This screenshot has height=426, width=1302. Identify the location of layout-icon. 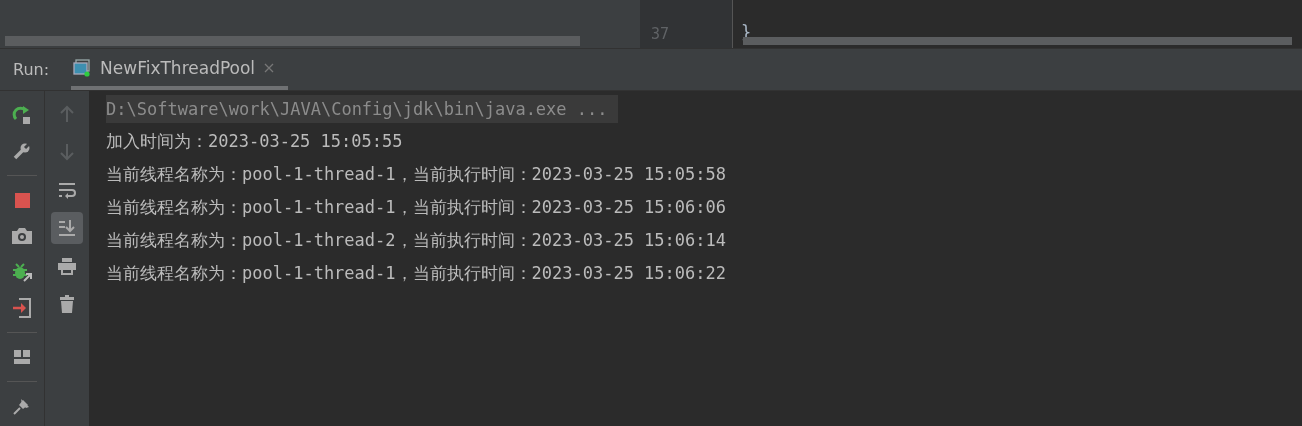
(22, 357).